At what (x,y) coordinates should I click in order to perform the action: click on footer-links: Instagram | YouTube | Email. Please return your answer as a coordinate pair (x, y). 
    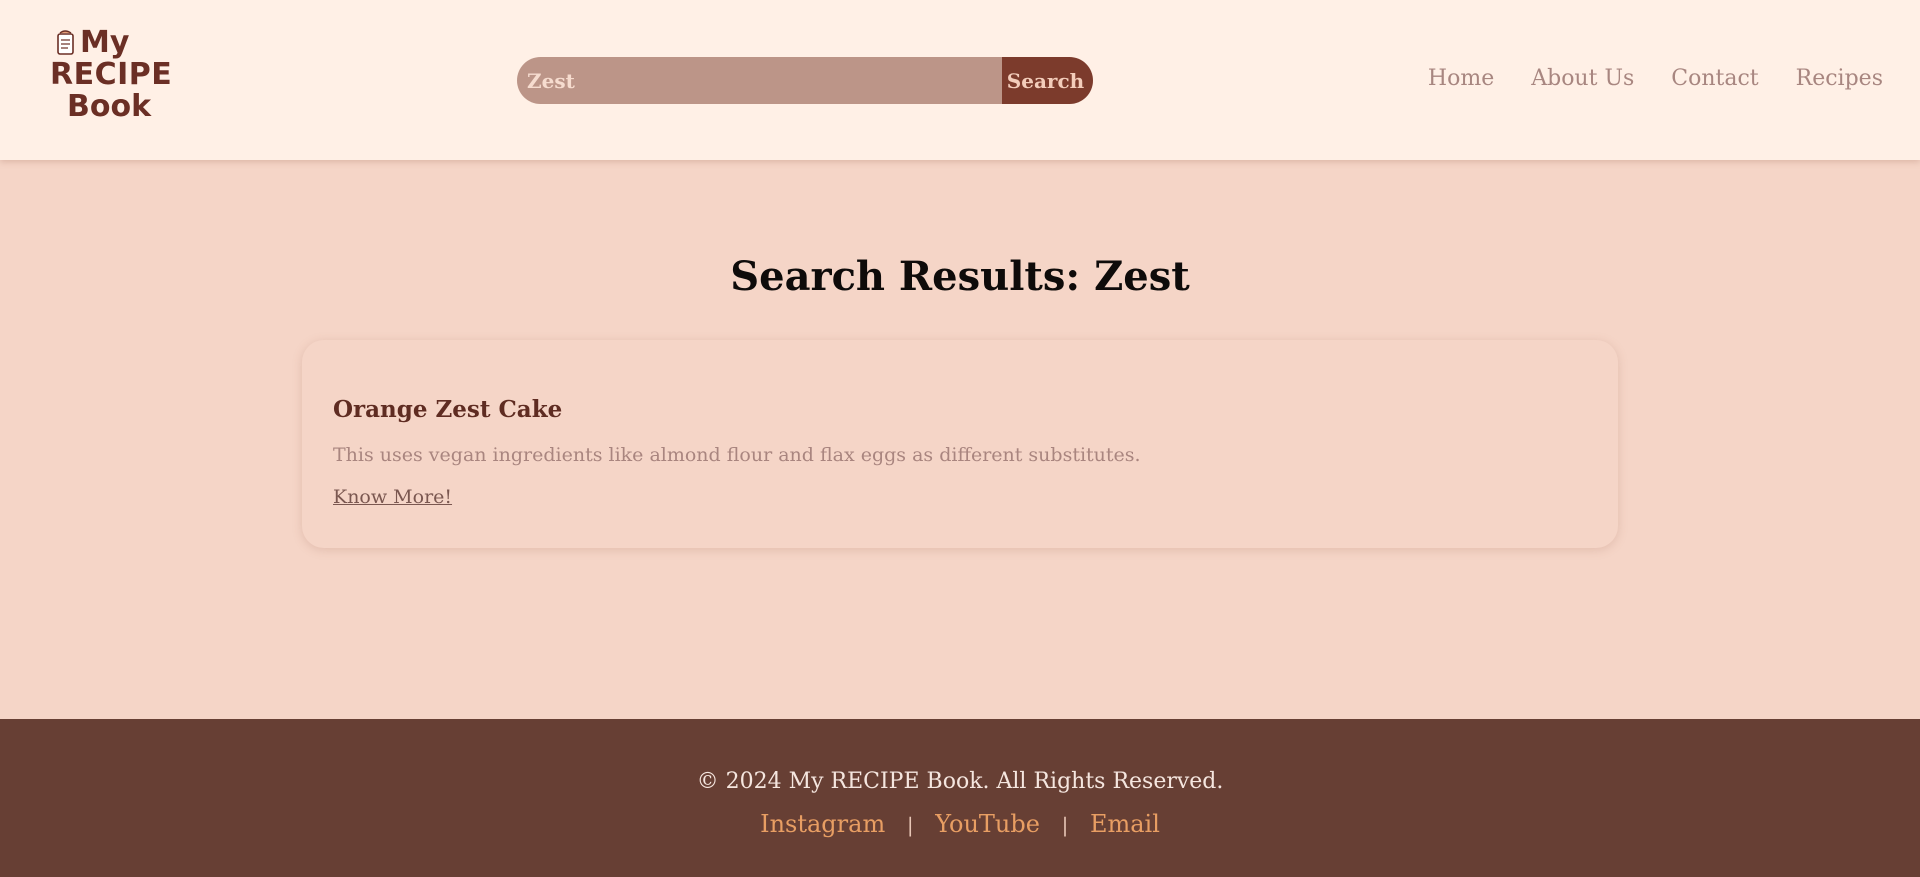
    Looking at the image, I should click on (960, 824).